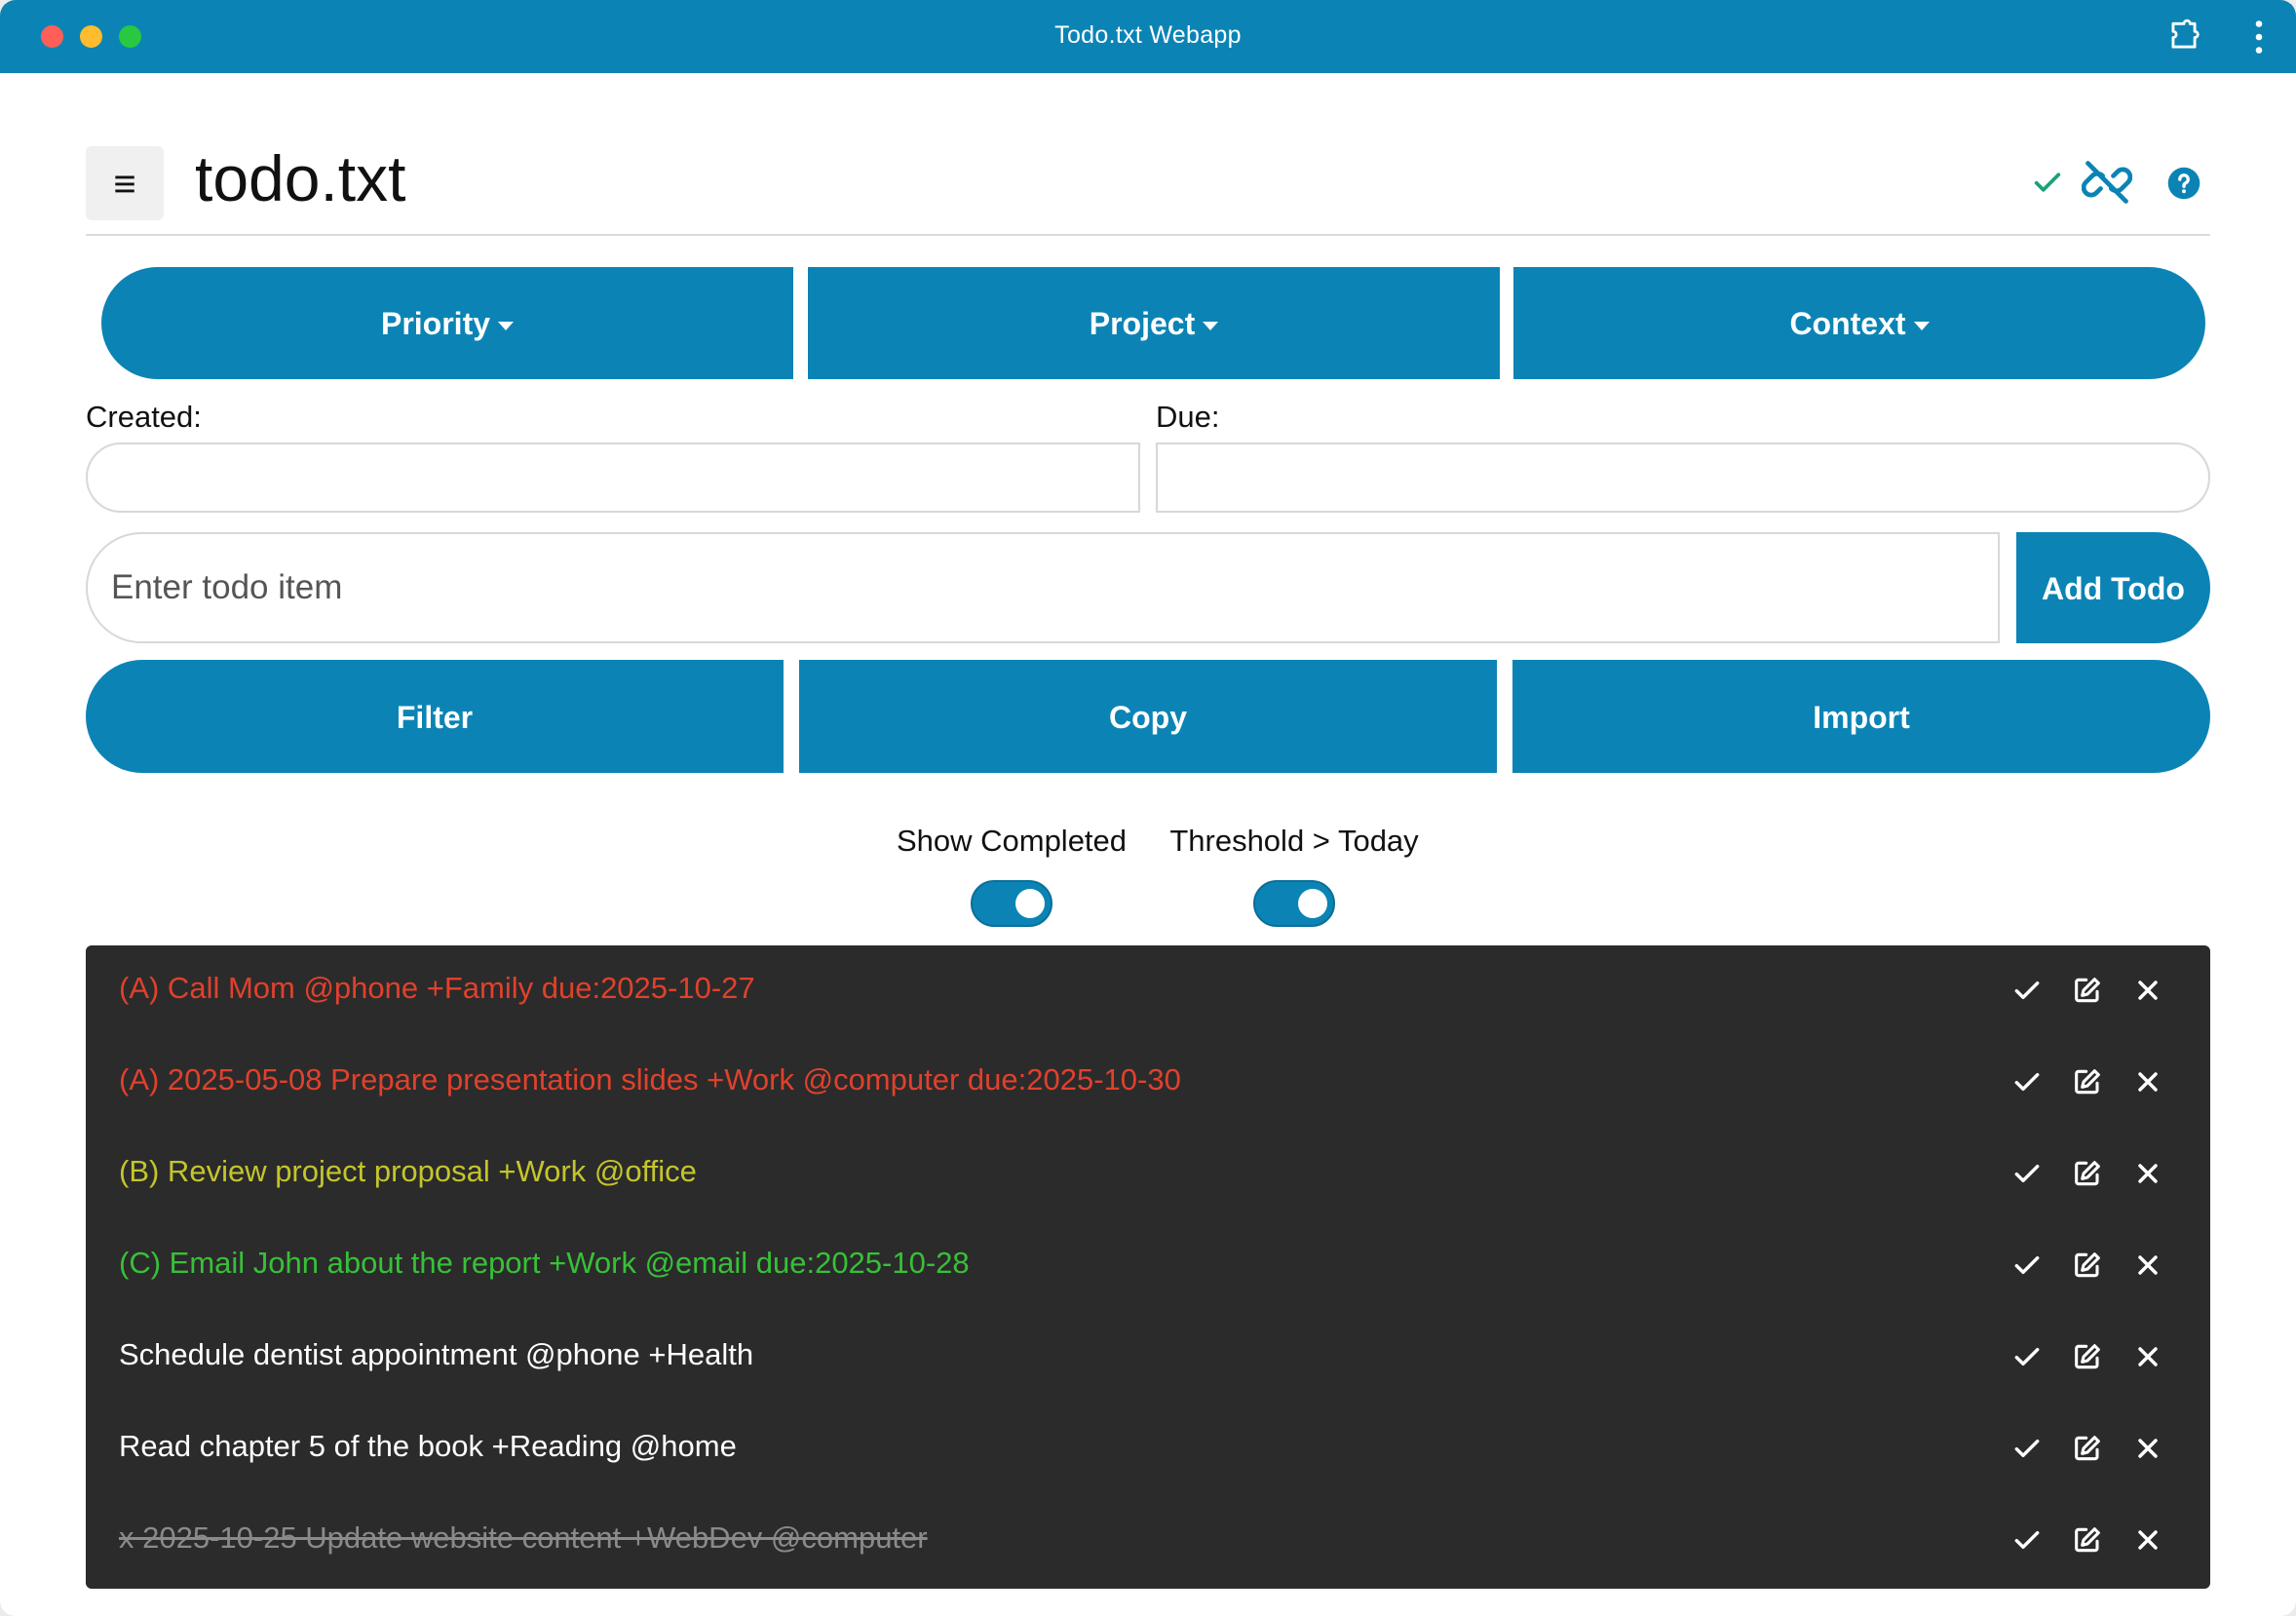 Image resolution: width=2296 pixels, height=1616 pixels. Describe the element at coordinates (1012, 841) in the screenshot. I see `show-completed-label: Show Completed` at that location.